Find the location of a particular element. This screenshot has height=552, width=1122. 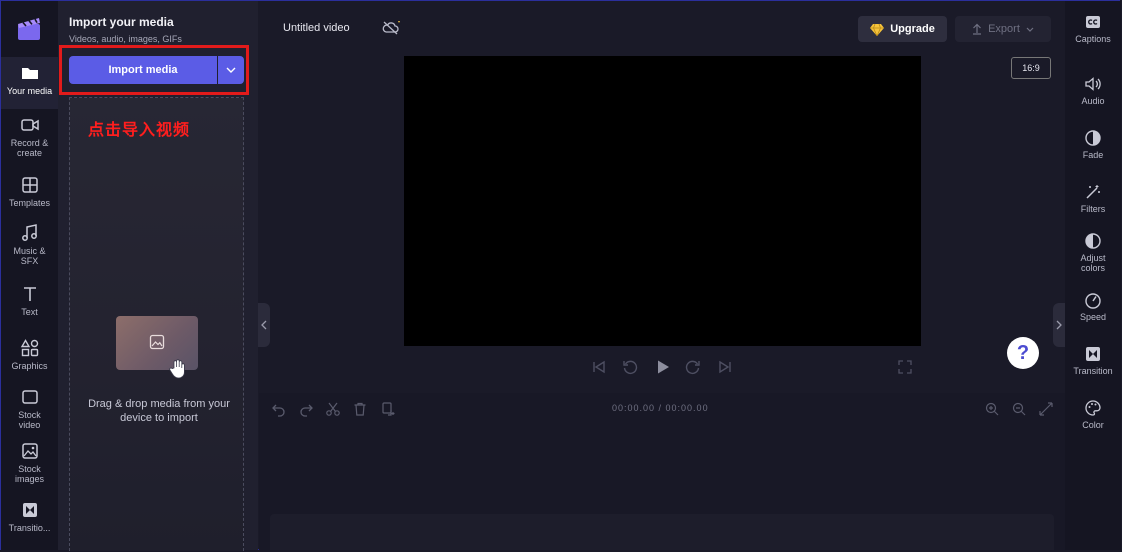

filters-icon is located at coordinates (1093, 192).